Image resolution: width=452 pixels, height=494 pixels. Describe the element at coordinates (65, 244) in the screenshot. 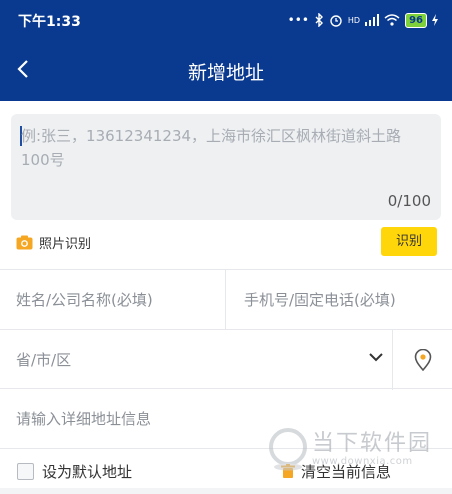

I see `photo-recognition-label: 照片识别` at that location.